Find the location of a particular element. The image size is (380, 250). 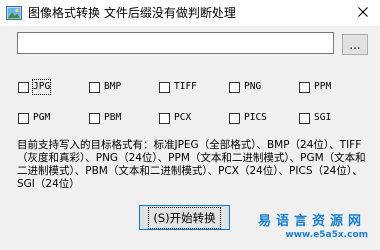

checkbox-label: SGI is located at coordinates (323, 117).